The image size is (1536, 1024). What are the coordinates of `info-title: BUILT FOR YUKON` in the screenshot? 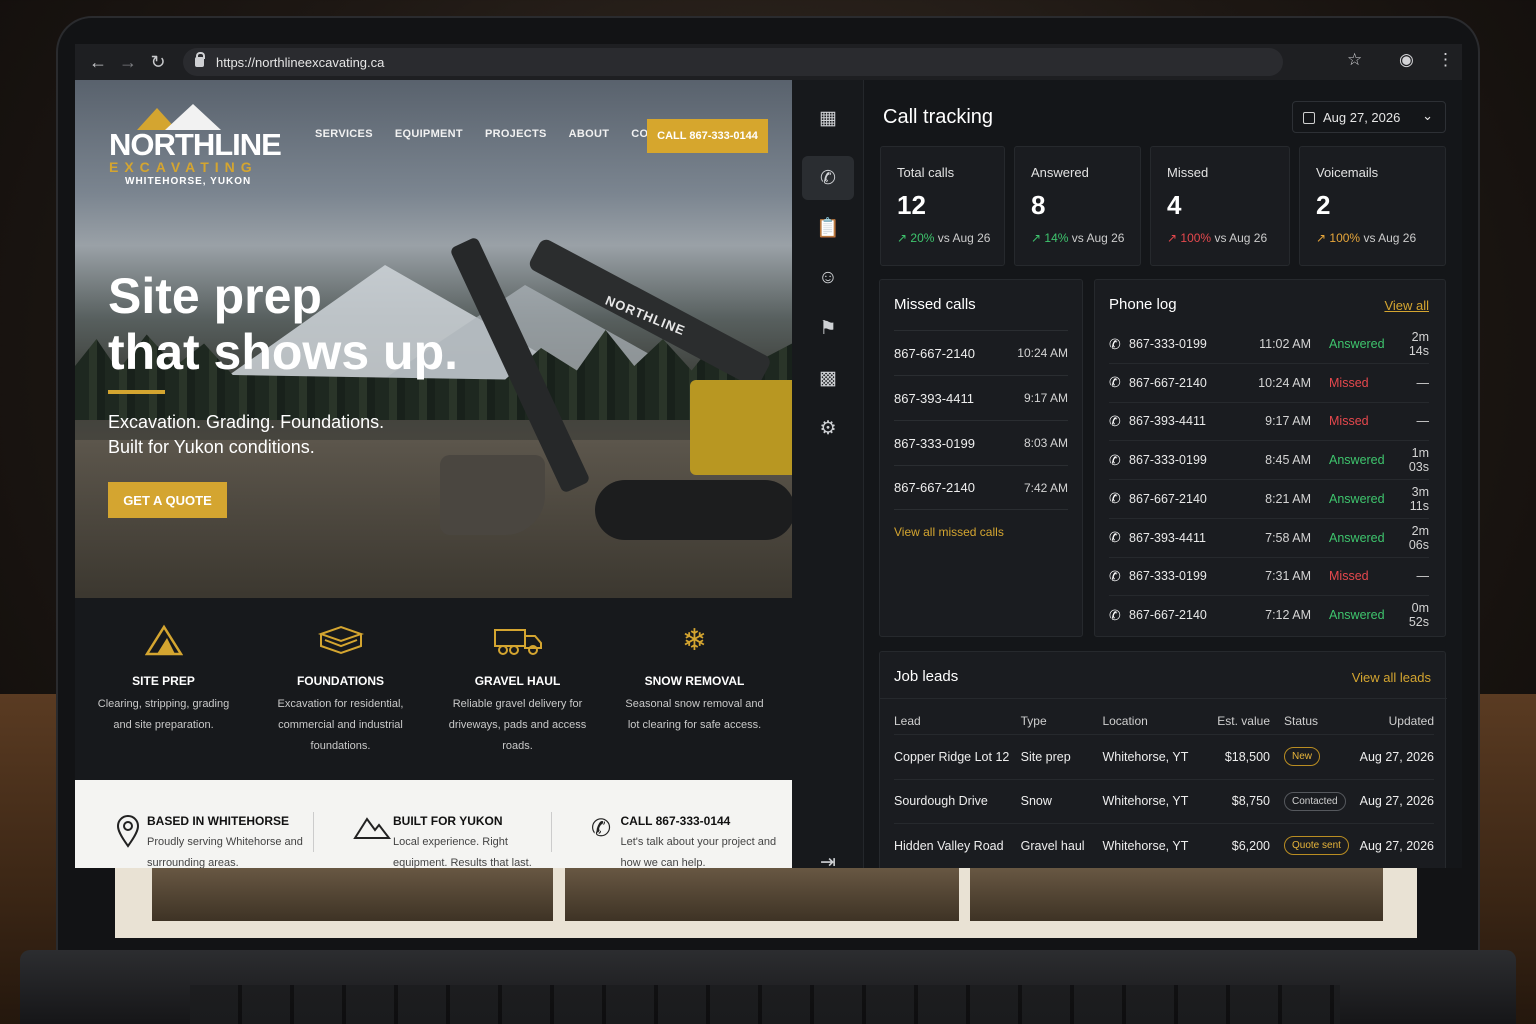 It's located at (448, 821).